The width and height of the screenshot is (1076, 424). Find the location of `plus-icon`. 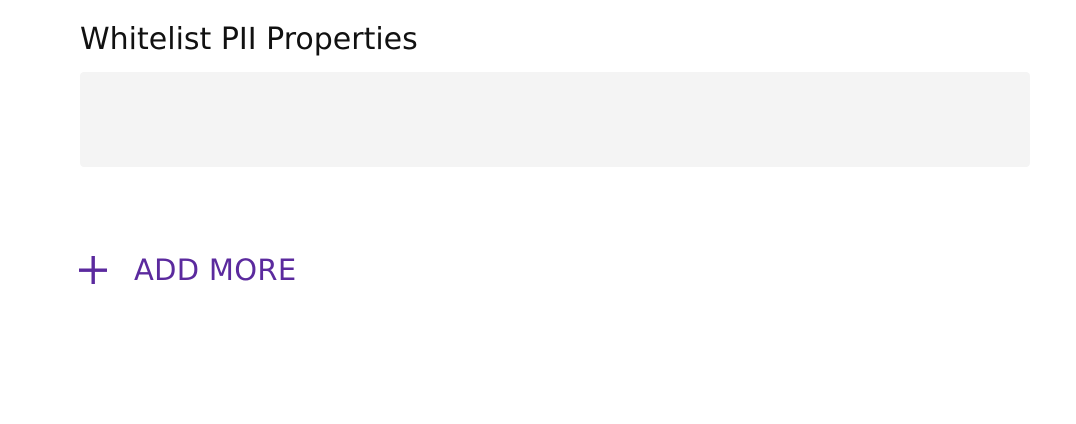

plus-icon is located at coordinates (93, 270).